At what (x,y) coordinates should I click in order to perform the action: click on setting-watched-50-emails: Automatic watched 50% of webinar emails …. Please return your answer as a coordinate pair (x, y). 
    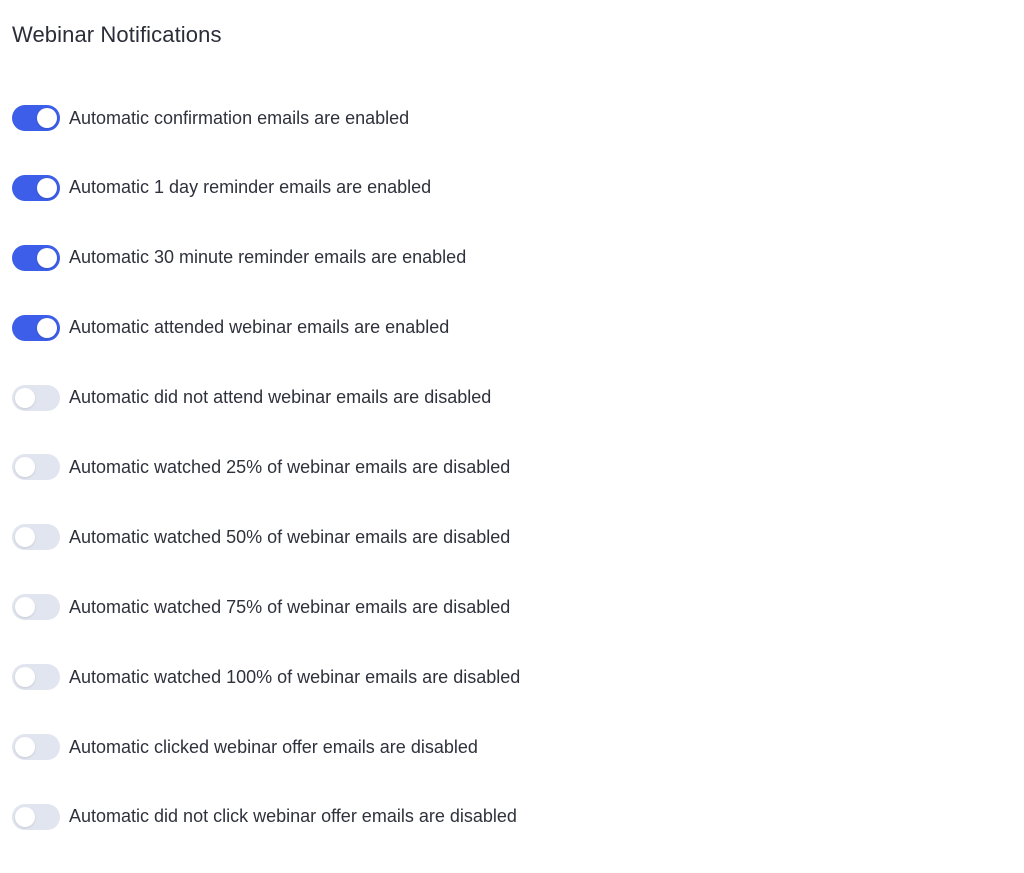
    Looking at the image, I should click on (266, 537).